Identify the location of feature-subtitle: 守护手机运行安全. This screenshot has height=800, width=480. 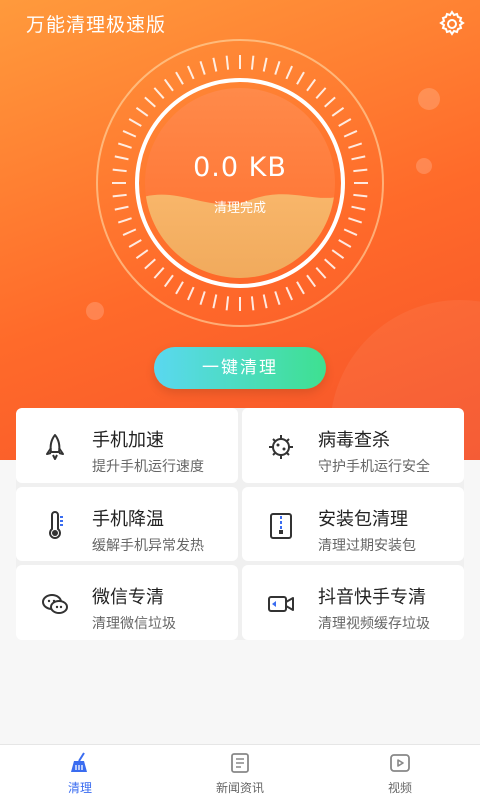
(374, 467).